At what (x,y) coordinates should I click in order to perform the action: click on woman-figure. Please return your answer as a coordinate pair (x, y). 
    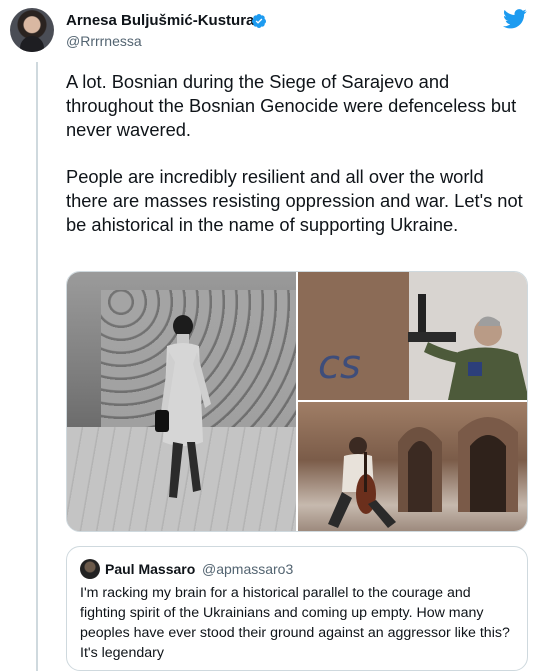
    Looking at the image, I should click on (183, 406).